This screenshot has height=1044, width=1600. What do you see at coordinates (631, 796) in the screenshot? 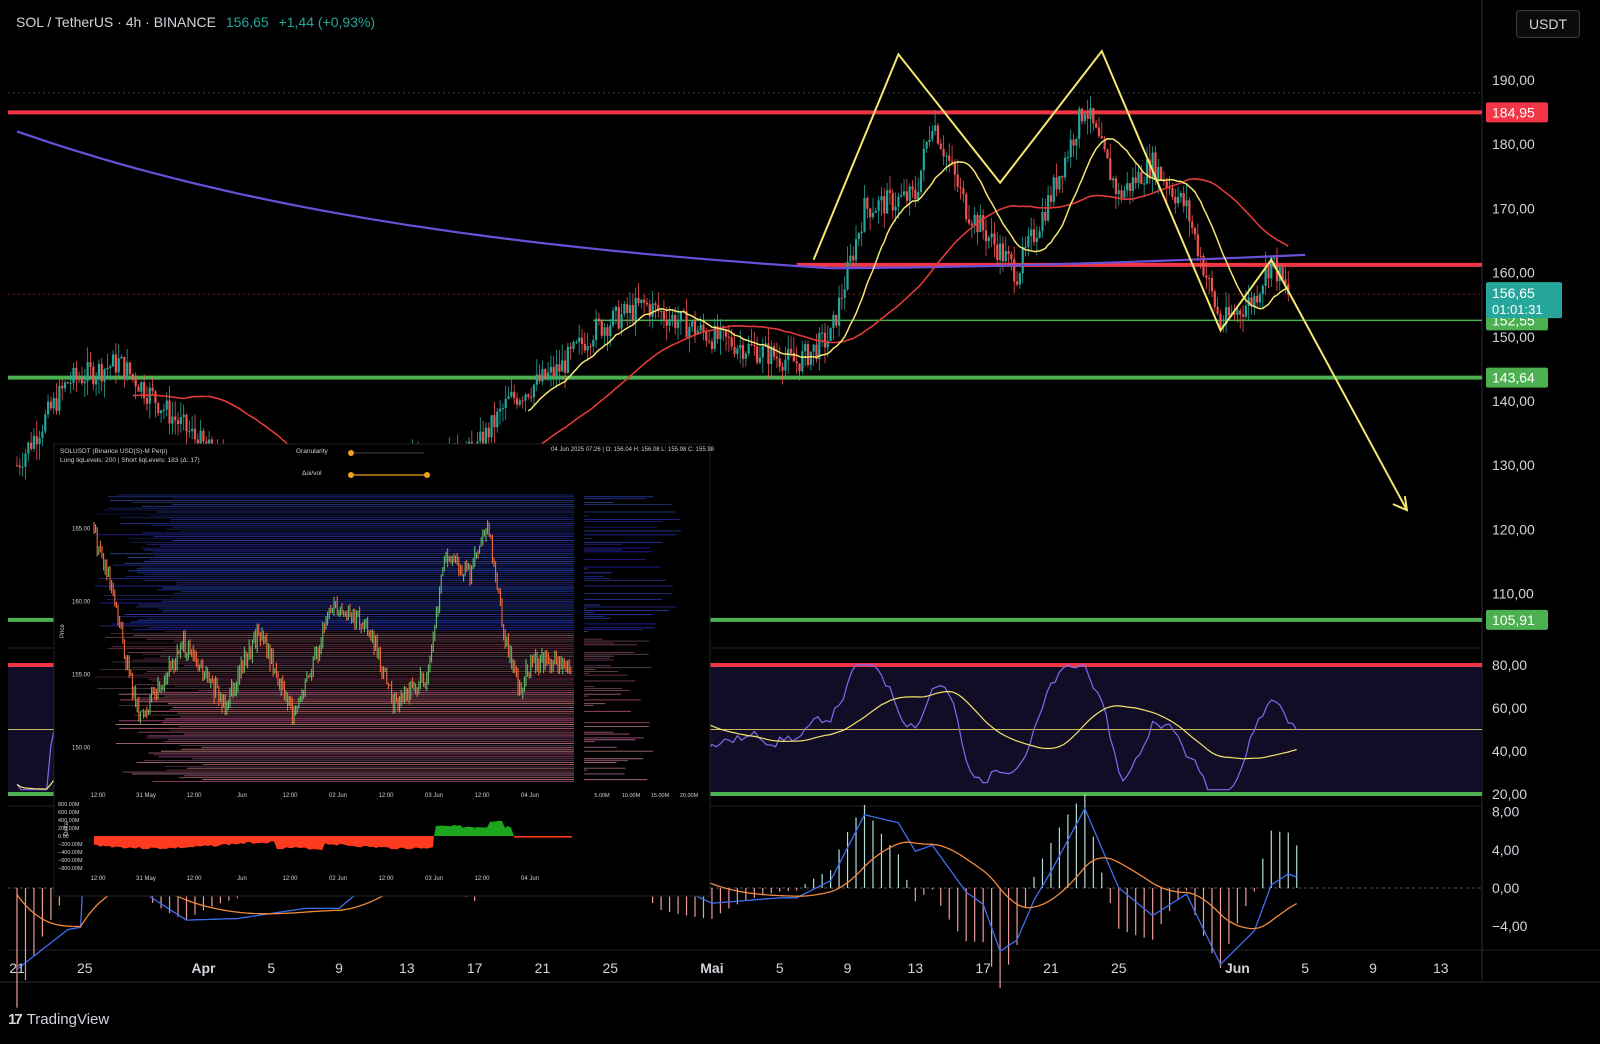
I see `inset-volume-tick: 10.00M` at bounding box center [631, 796].